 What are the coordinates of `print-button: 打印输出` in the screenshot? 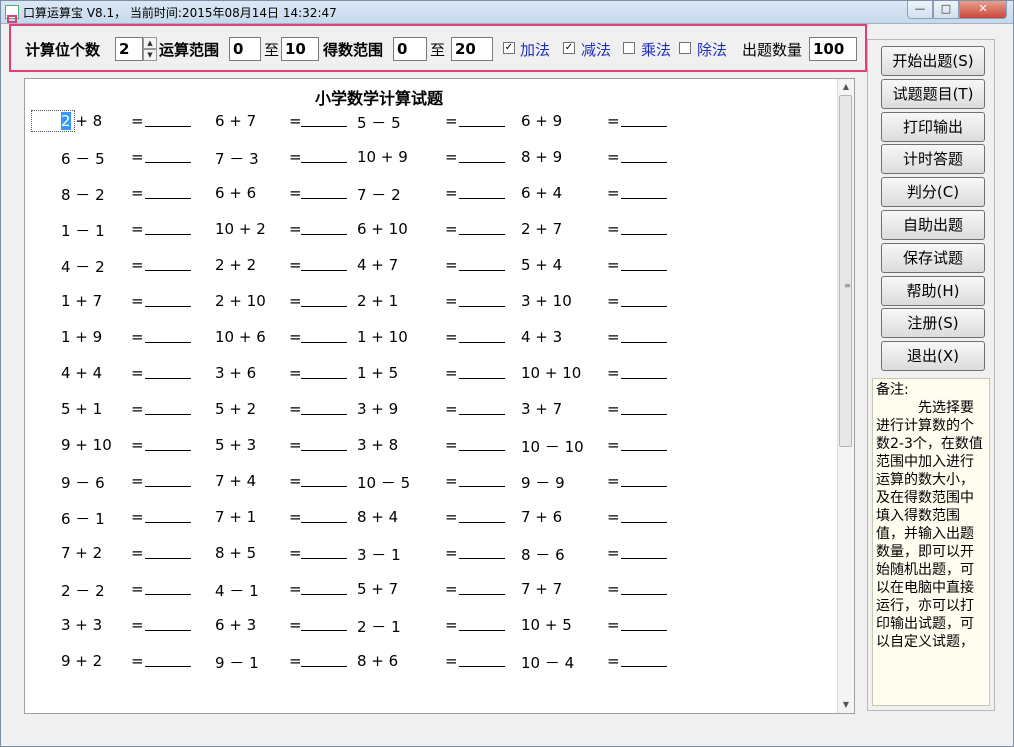 It's located at (933, 126).